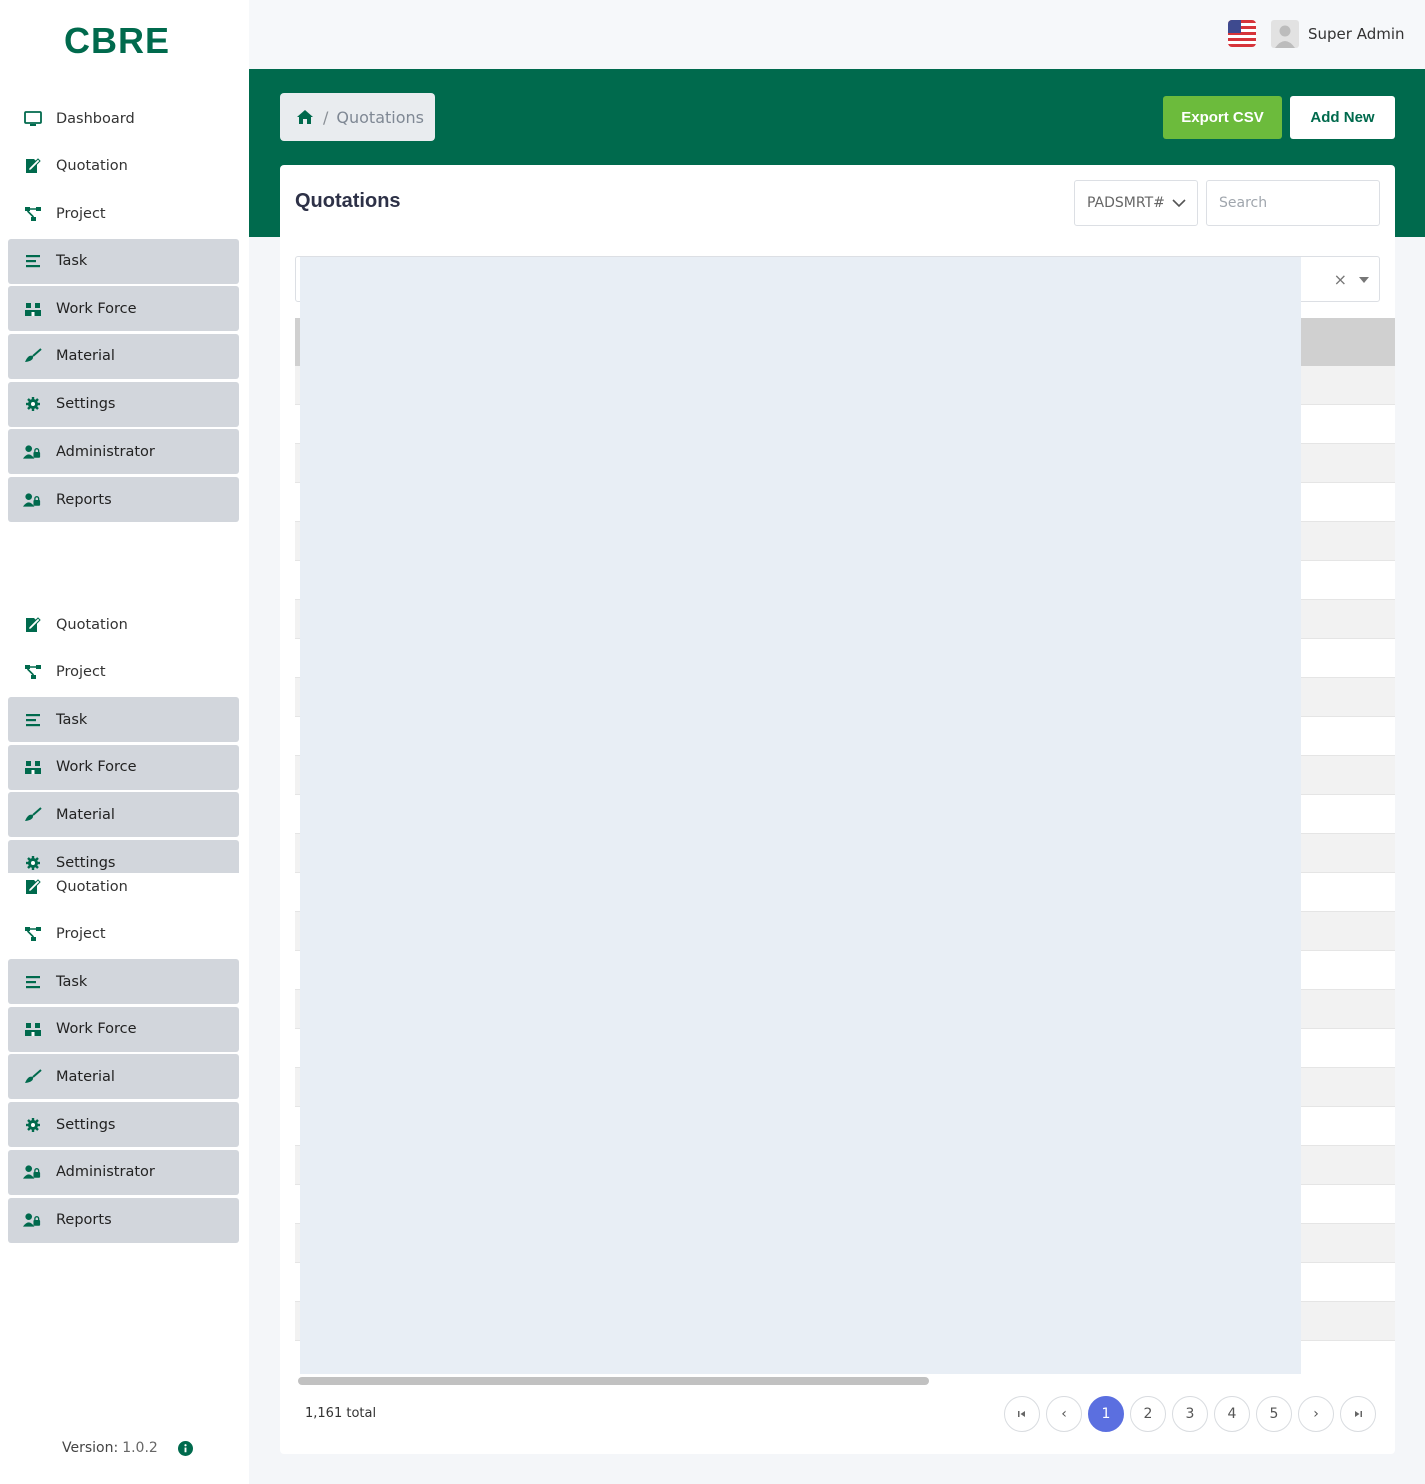 The width and height of the screenshot is (1425, 1484). I want to click on breadcrumb-current: Quotations, so click(380, 117).